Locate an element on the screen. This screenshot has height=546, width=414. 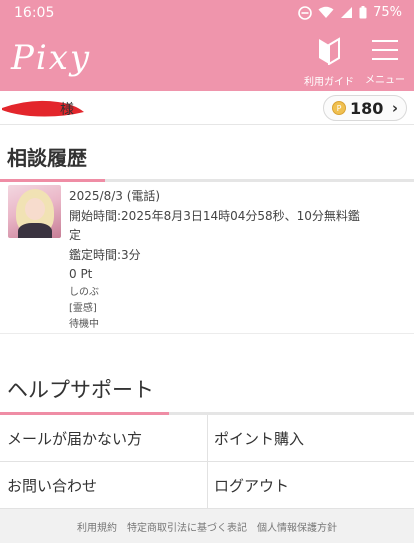
status-icons: 75% is located at coordinates (350, 12).